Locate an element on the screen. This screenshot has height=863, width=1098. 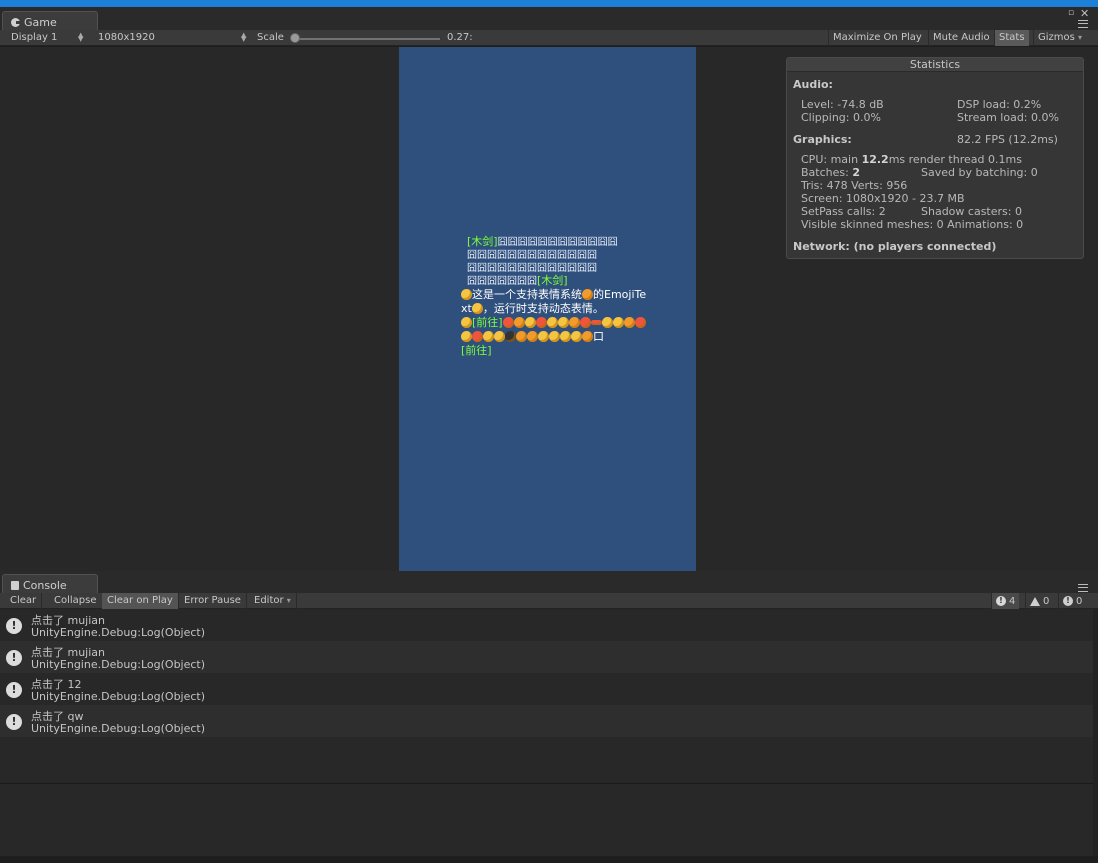
maximize-icon: ▫ is located at coordinates (1071, 13).